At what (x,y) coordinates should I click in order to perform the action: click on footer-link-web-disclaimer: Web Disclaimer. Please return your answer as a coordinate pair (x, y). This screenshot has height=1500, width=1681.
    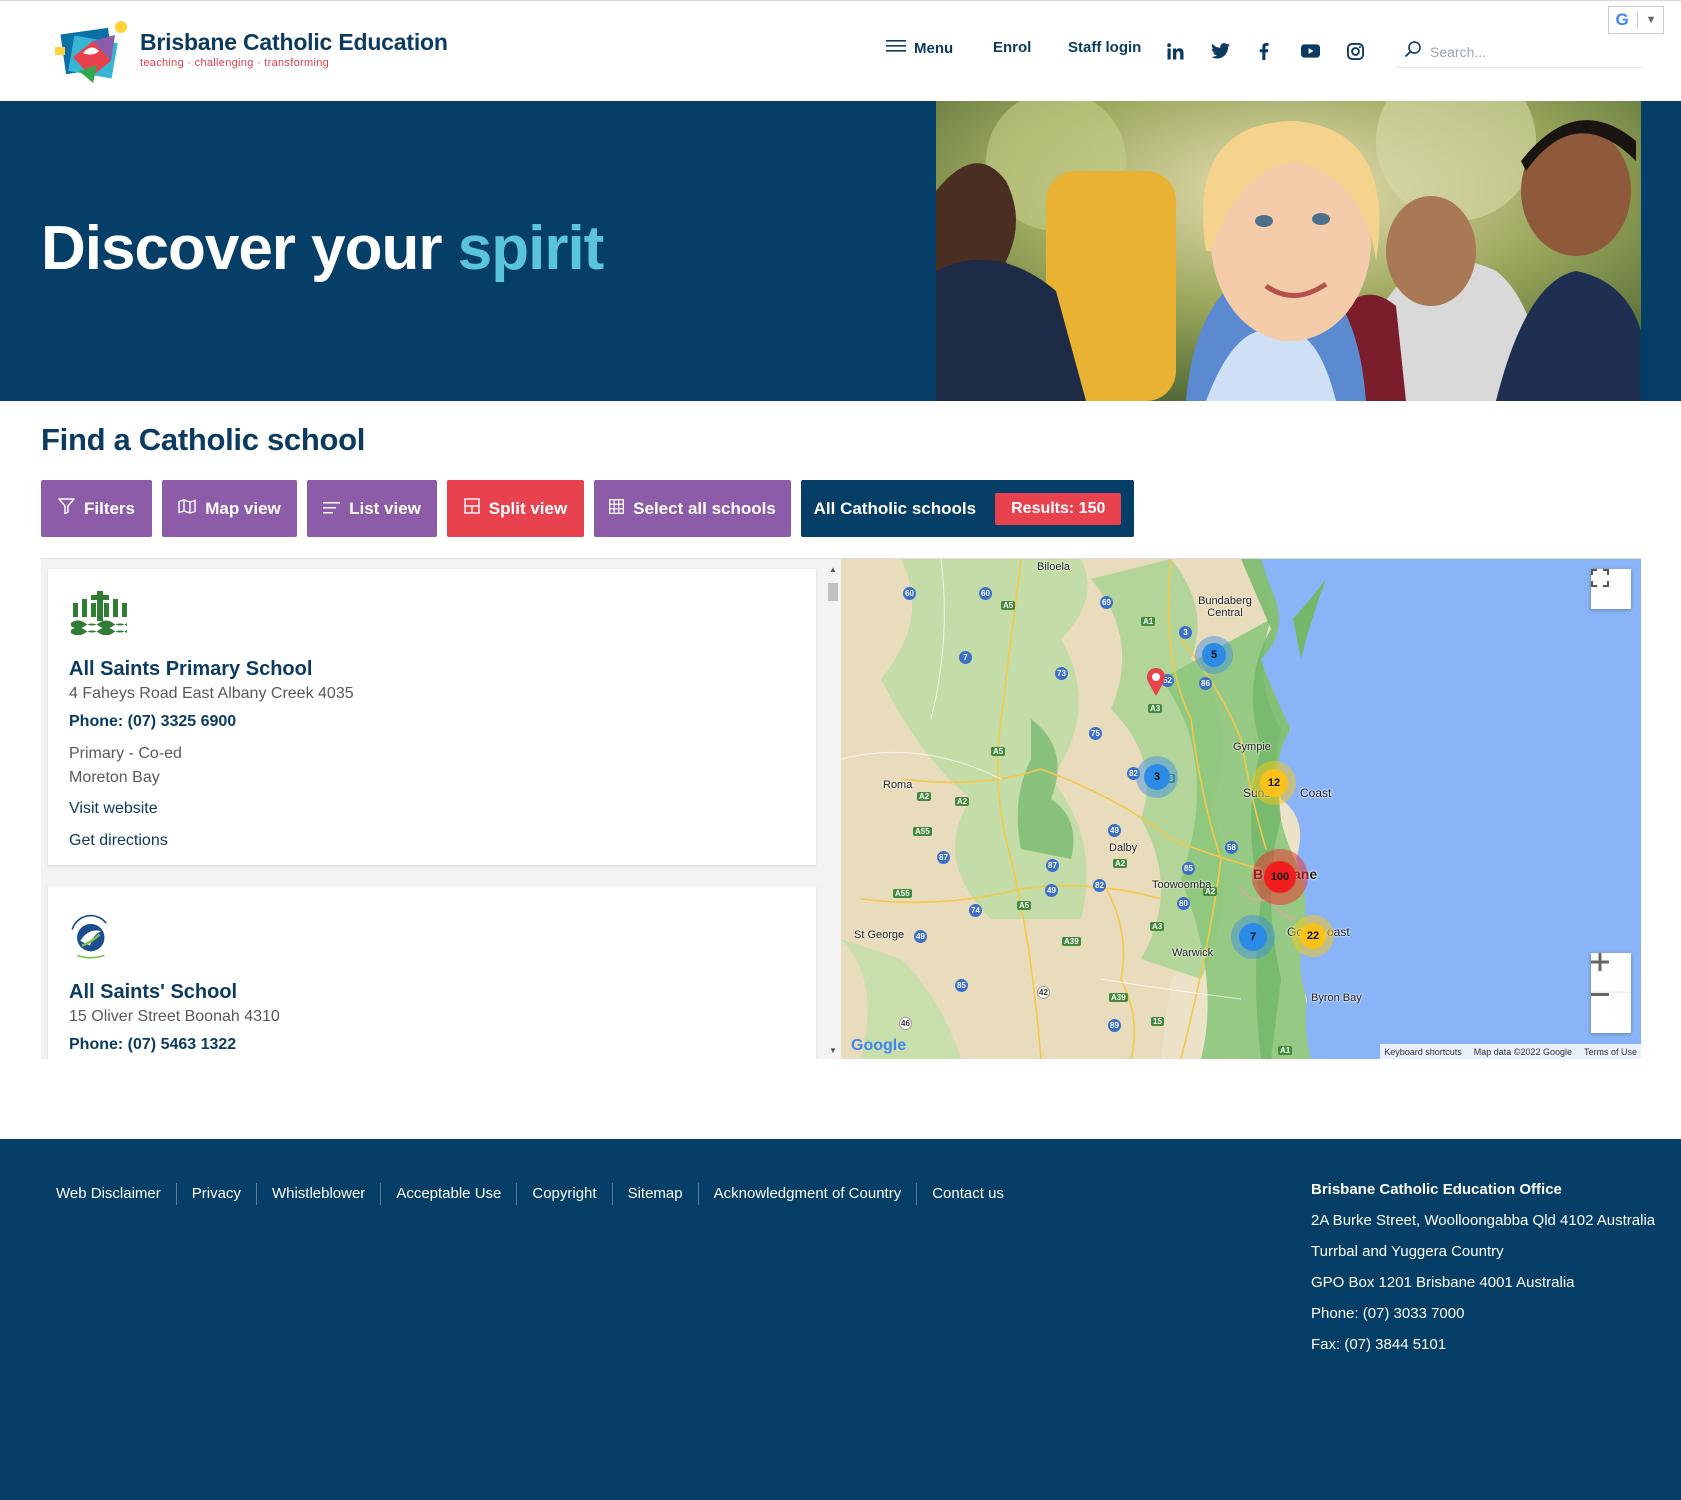
    Looking at the image, I should click on (109, 1194).